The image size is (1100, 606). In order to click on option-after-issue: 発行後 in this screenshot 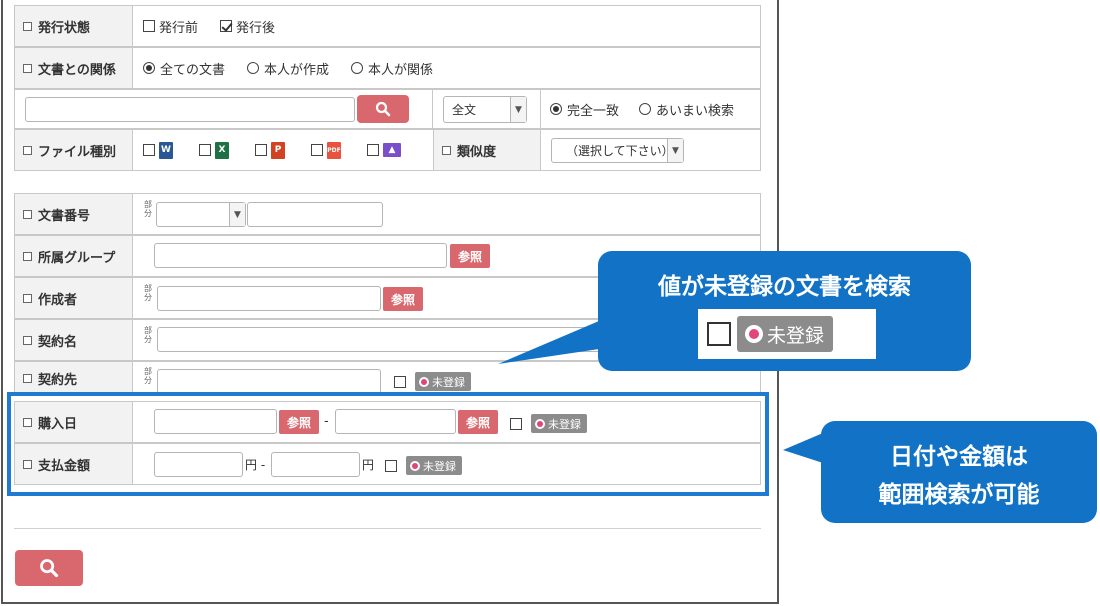, I will do `click(247, 26)`.